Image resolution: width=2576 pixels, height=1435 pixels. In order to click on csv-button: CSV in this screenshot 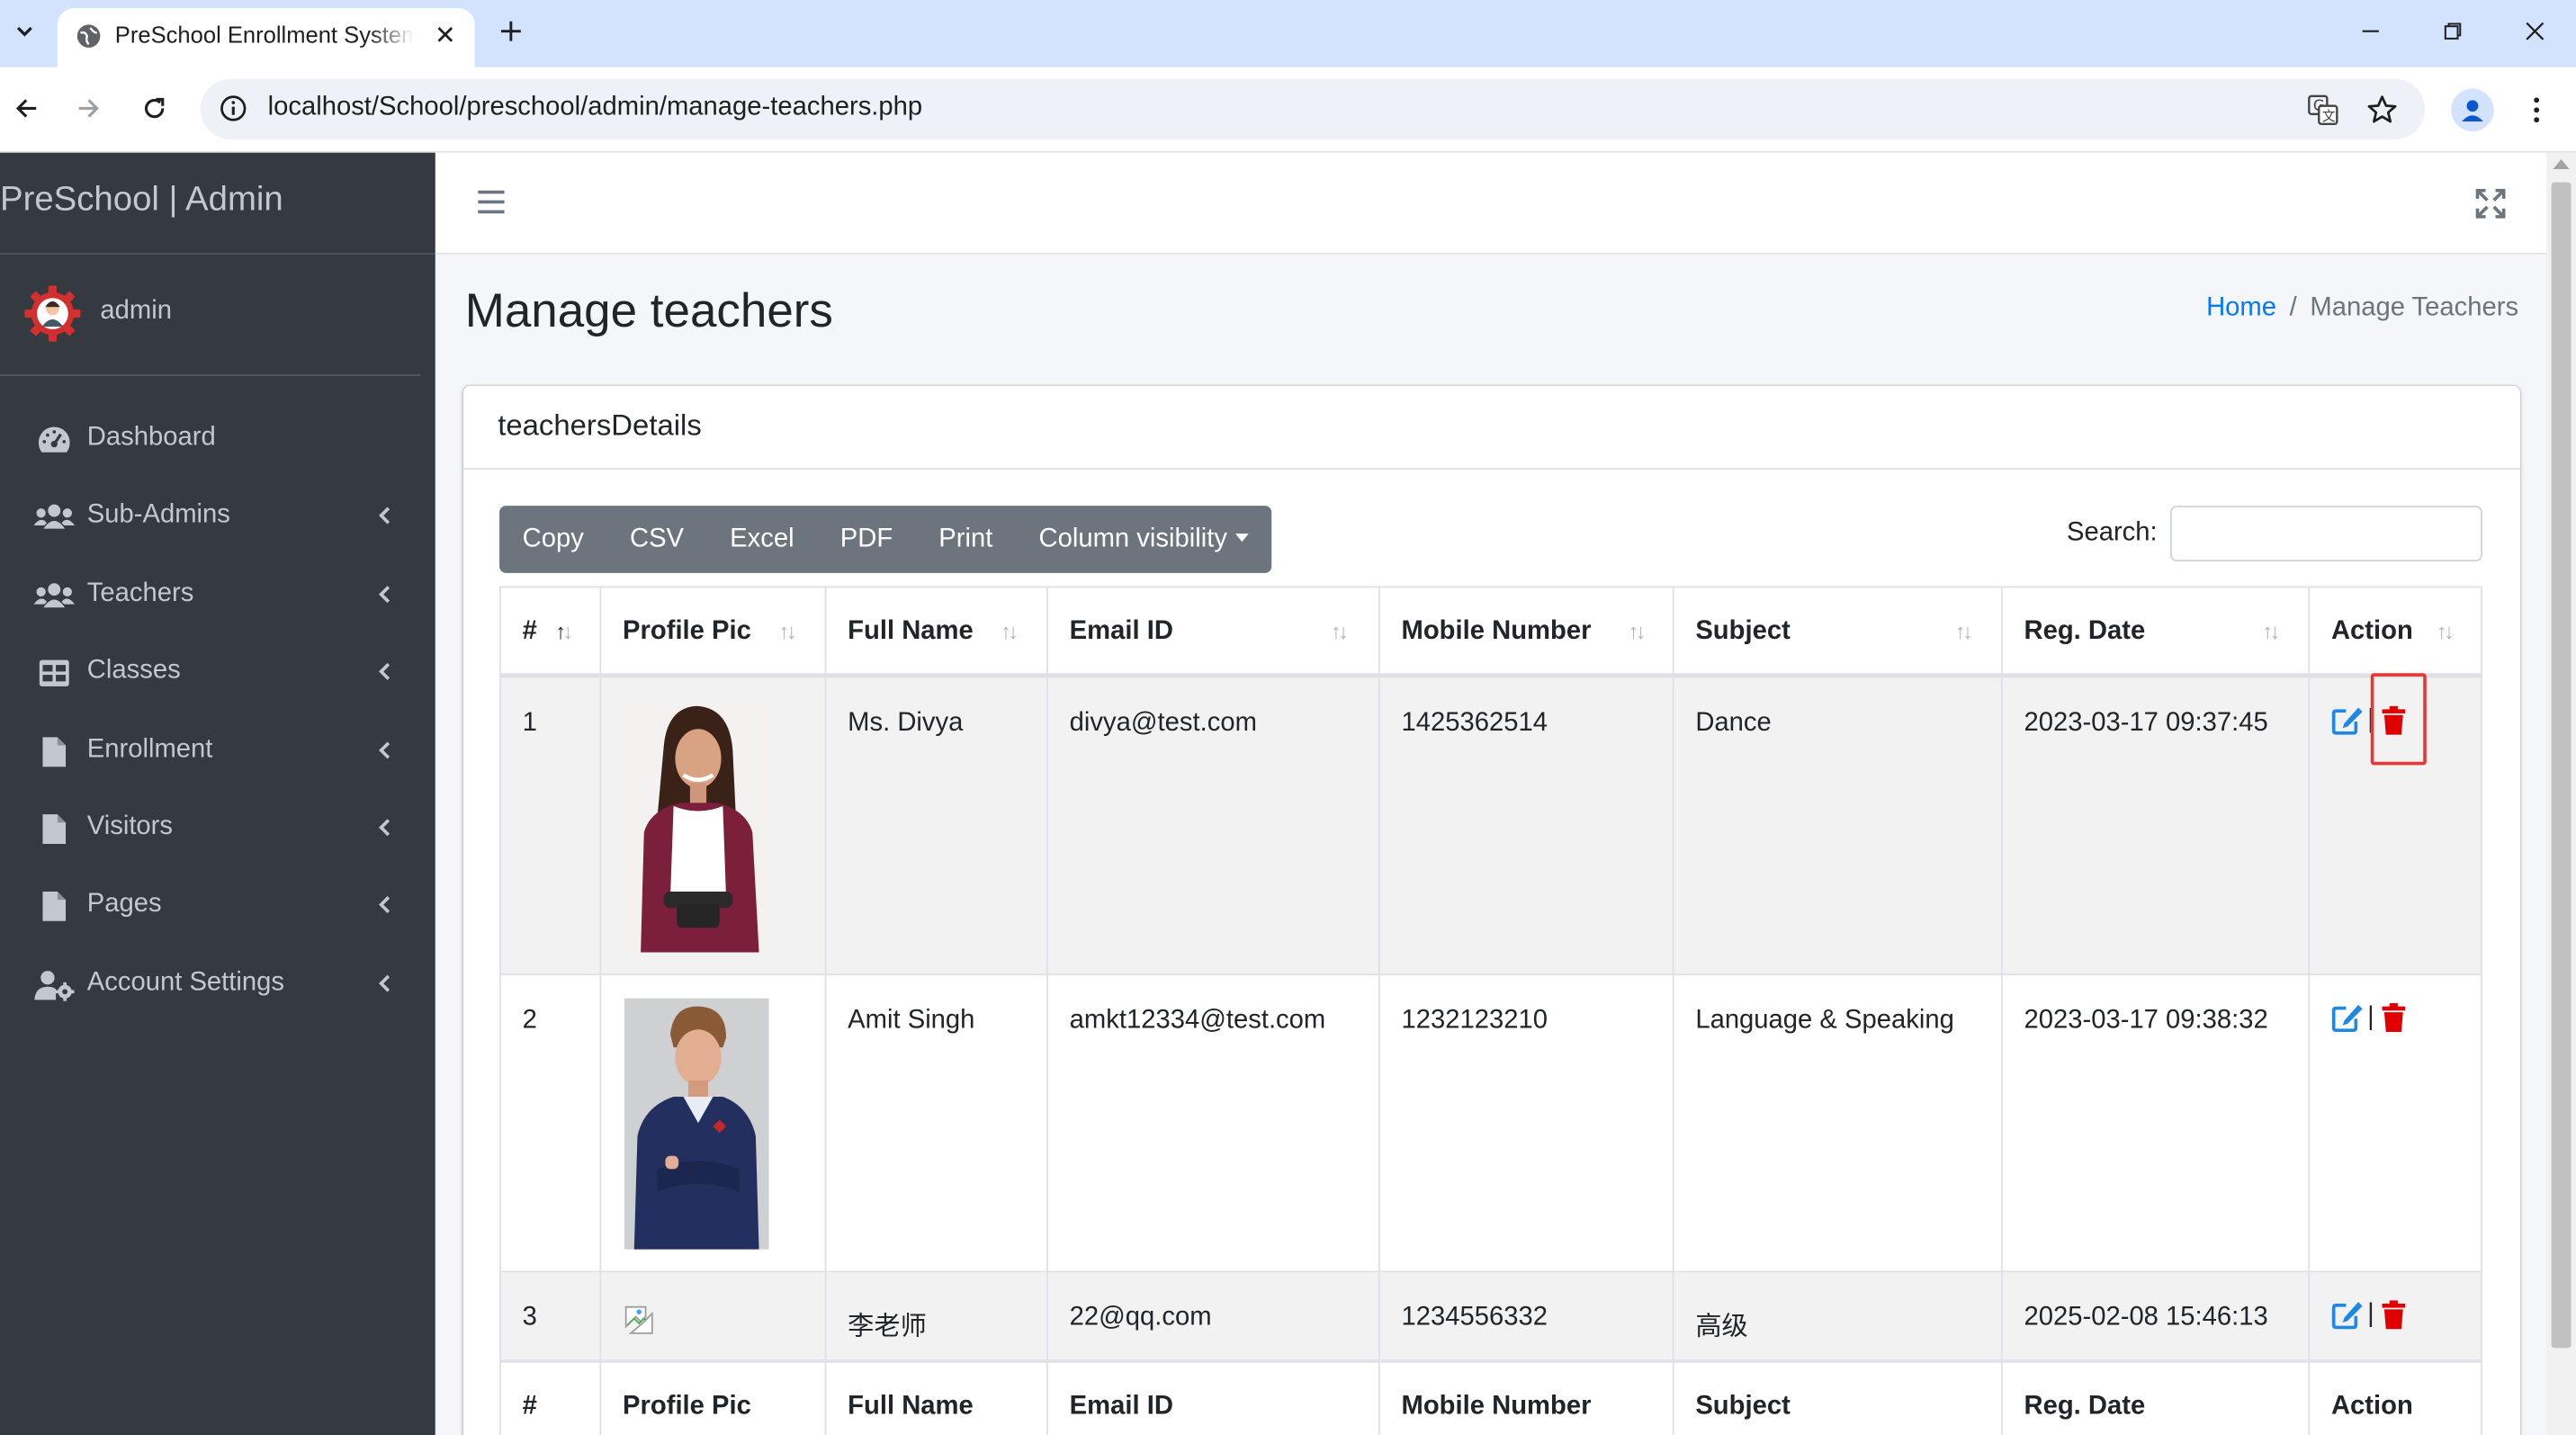, I will do `click(656, 539)`.